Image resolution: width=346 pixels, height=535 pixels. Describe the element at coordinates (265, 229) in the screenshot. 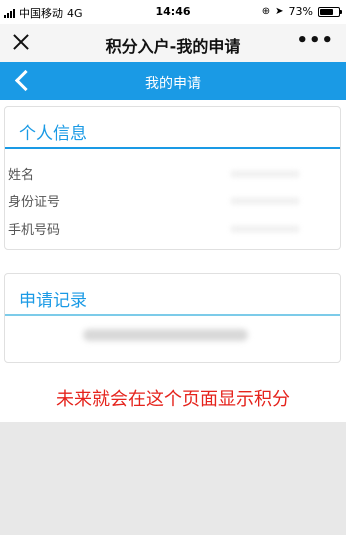

I see `phone-value-redacted` at that location.